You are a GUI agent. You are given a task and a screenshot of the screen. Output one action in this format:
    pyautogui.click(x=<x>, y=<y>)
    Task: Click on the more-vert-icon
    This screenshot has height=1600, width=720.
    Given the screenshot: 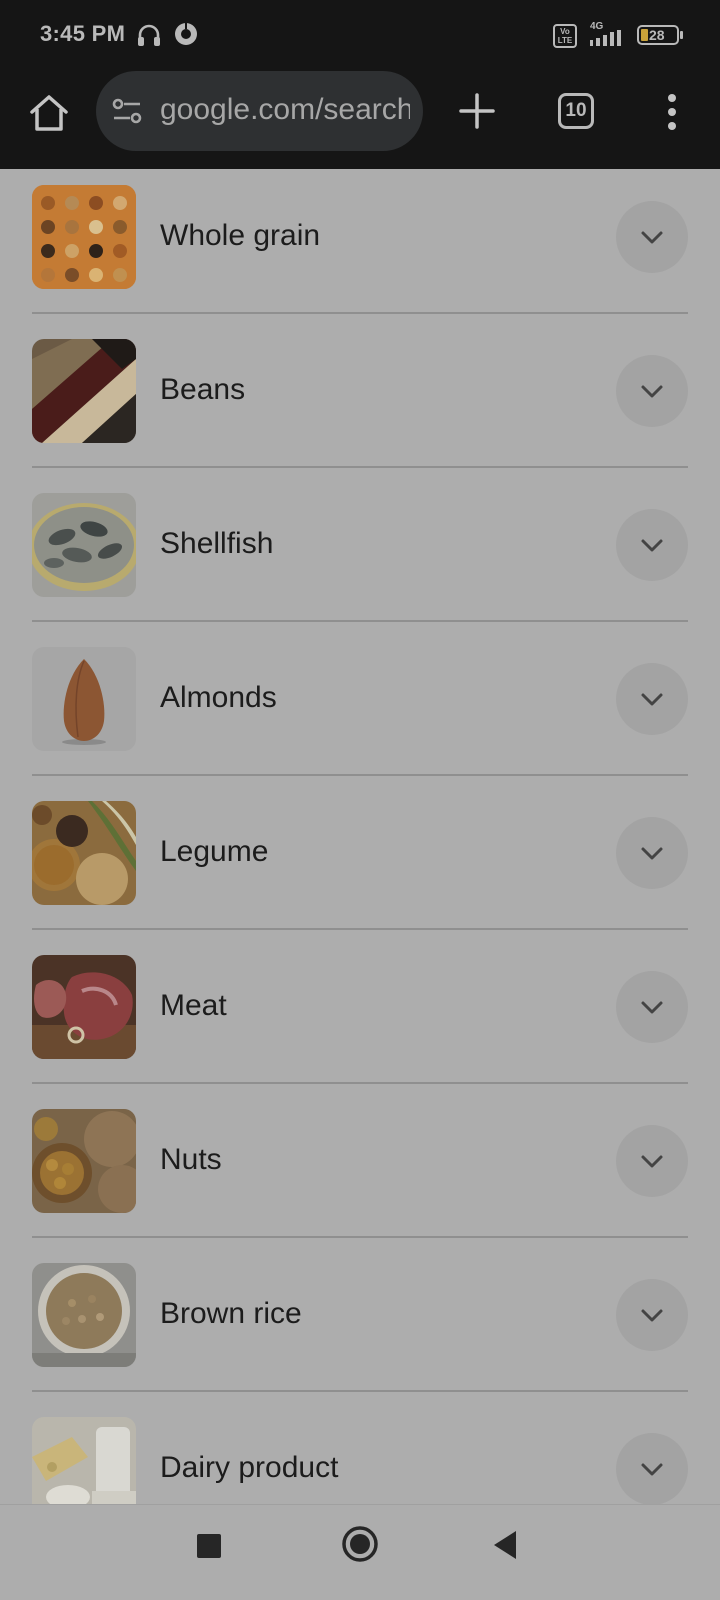 What is the action you would take?
    pyautogui.click(x=672, y=112)
    